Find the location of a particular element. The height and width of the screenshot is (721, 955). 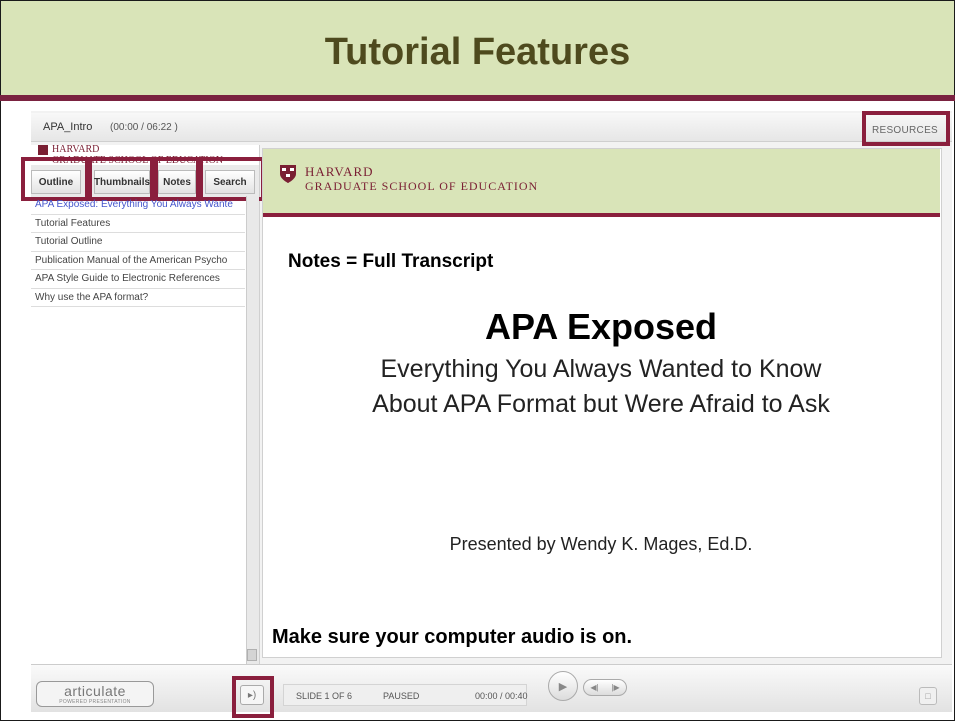

highlight-search-tab is located at coordinates (232, 179).